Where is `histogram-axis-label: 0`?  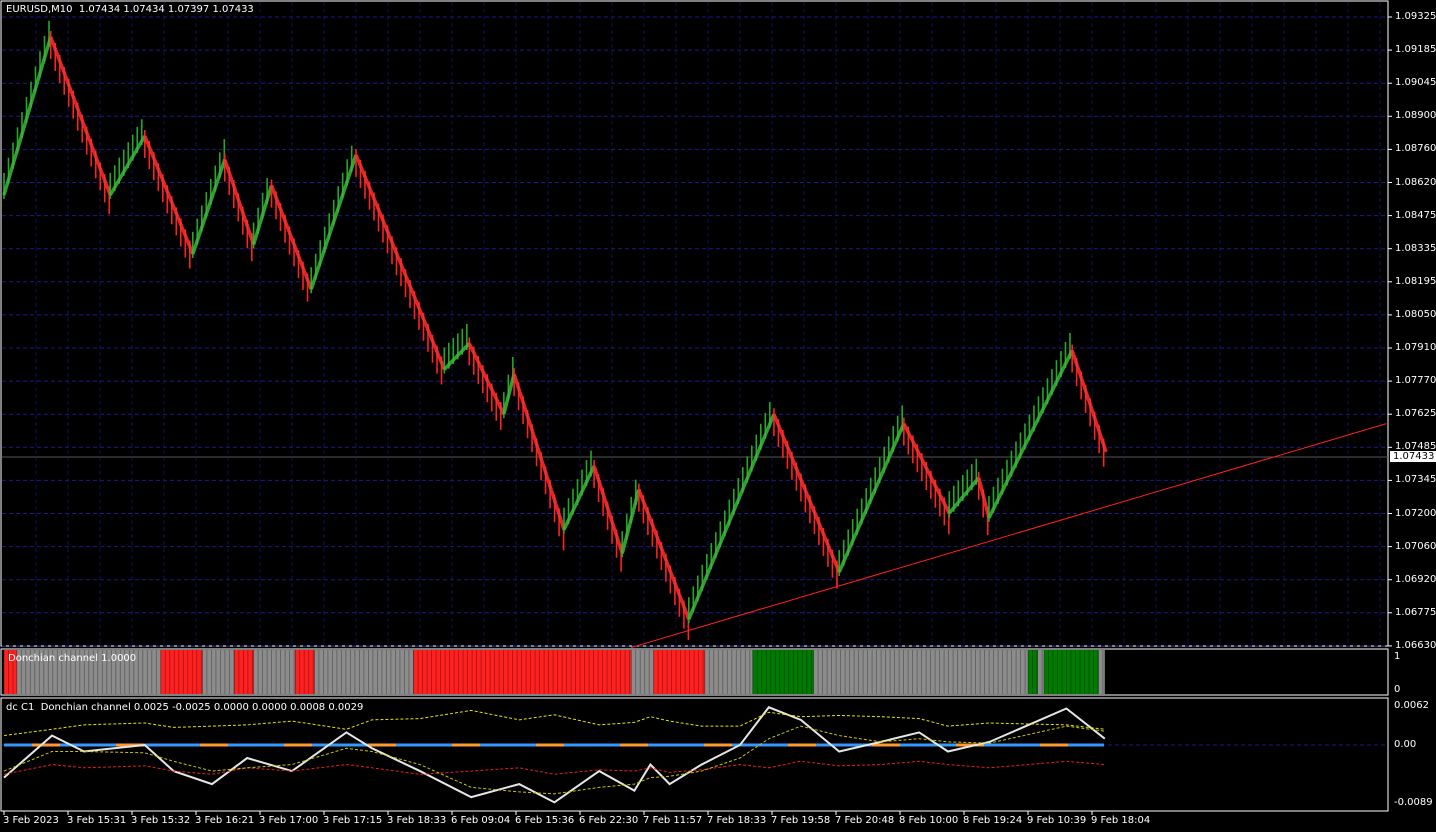 histogram-axis-label: 0 is located at coordinates (1397, 689).